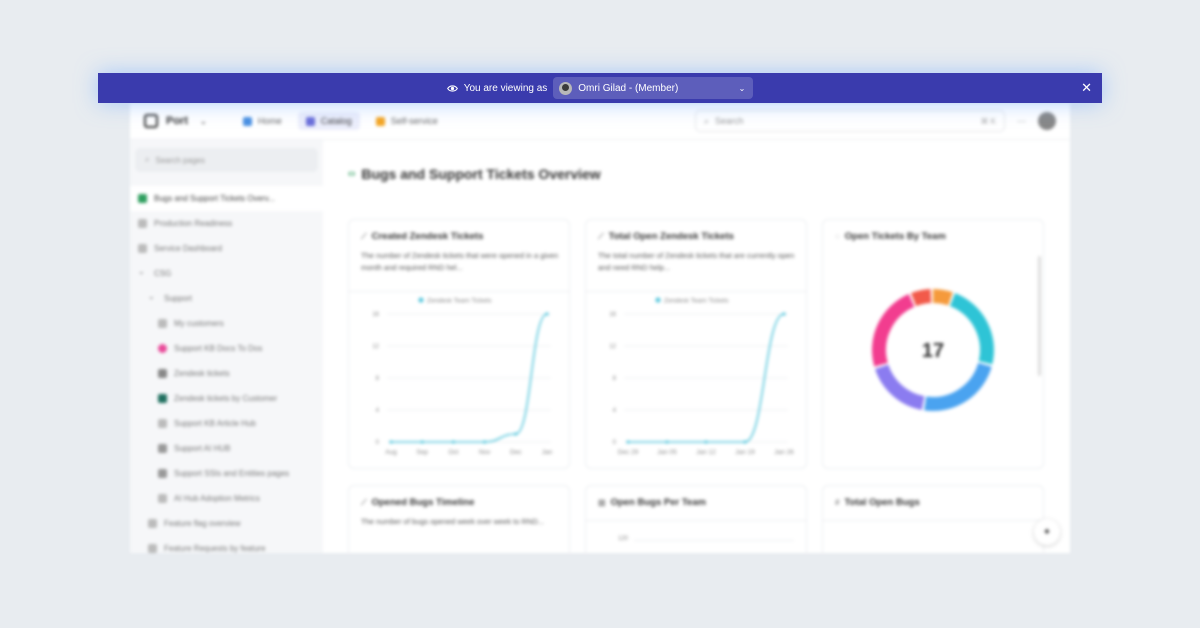  Describe the element at coordinates (1047, 121) in the screenshot. I see `user-avatar` at that location.